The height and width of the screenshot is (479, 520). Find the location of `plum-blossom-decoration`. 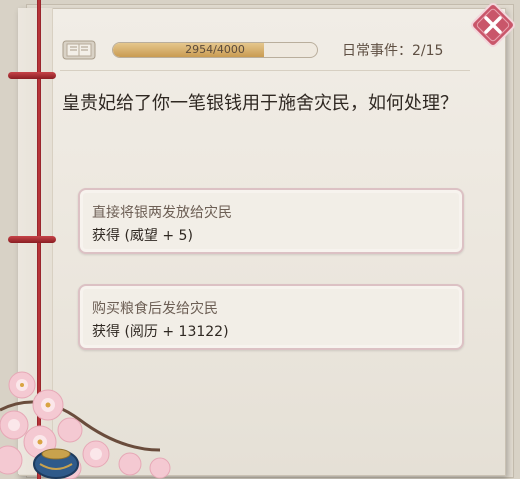

plum-blossom-decoration is located at coordinates (85, 425).